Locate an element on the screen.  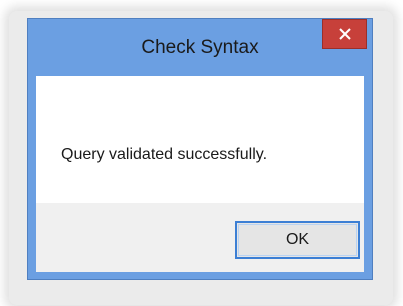
close-icon is located at coordinates (344, 34).